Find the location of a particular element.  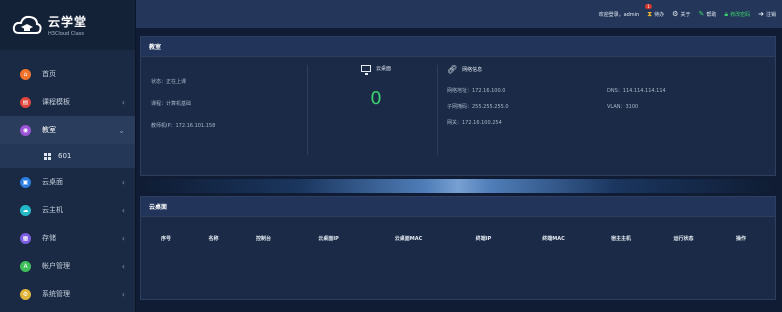

change-password-link: 🔒︎ 修改密码 is located at coordinates (737, 14).